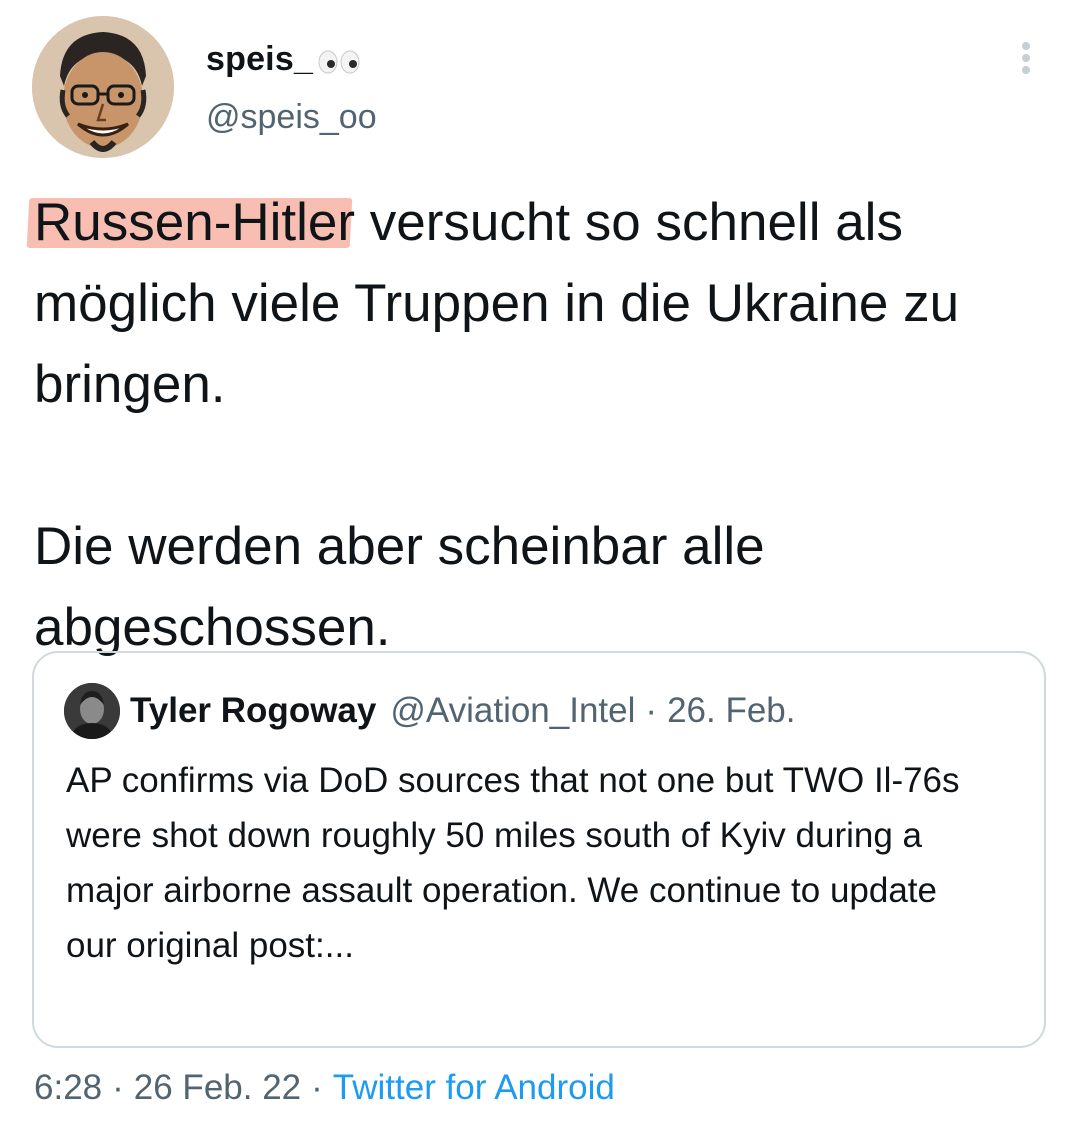  What do you see at coordinates (195, 222) in the screenshot?
I see `highlighted-text: Russen-Hitler` at bounding box center [195, 222].